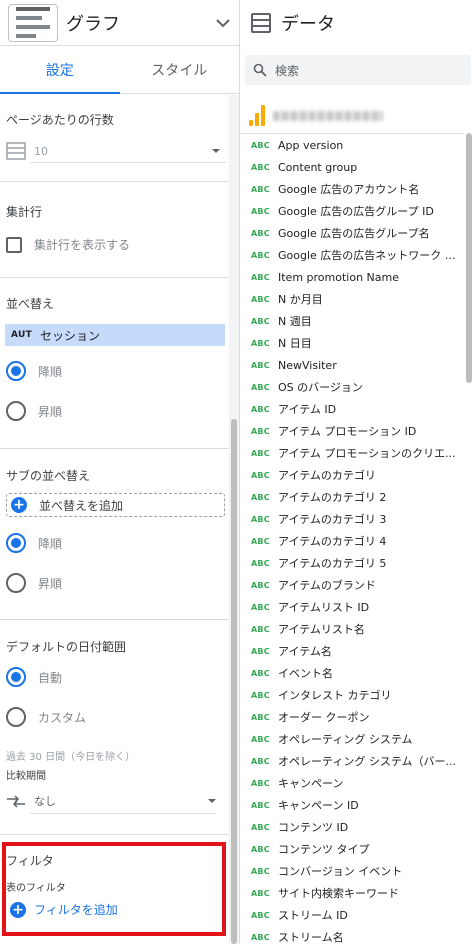 The image size is (474, 944). I want to click on chevron-down-icon, so click(223, 23).